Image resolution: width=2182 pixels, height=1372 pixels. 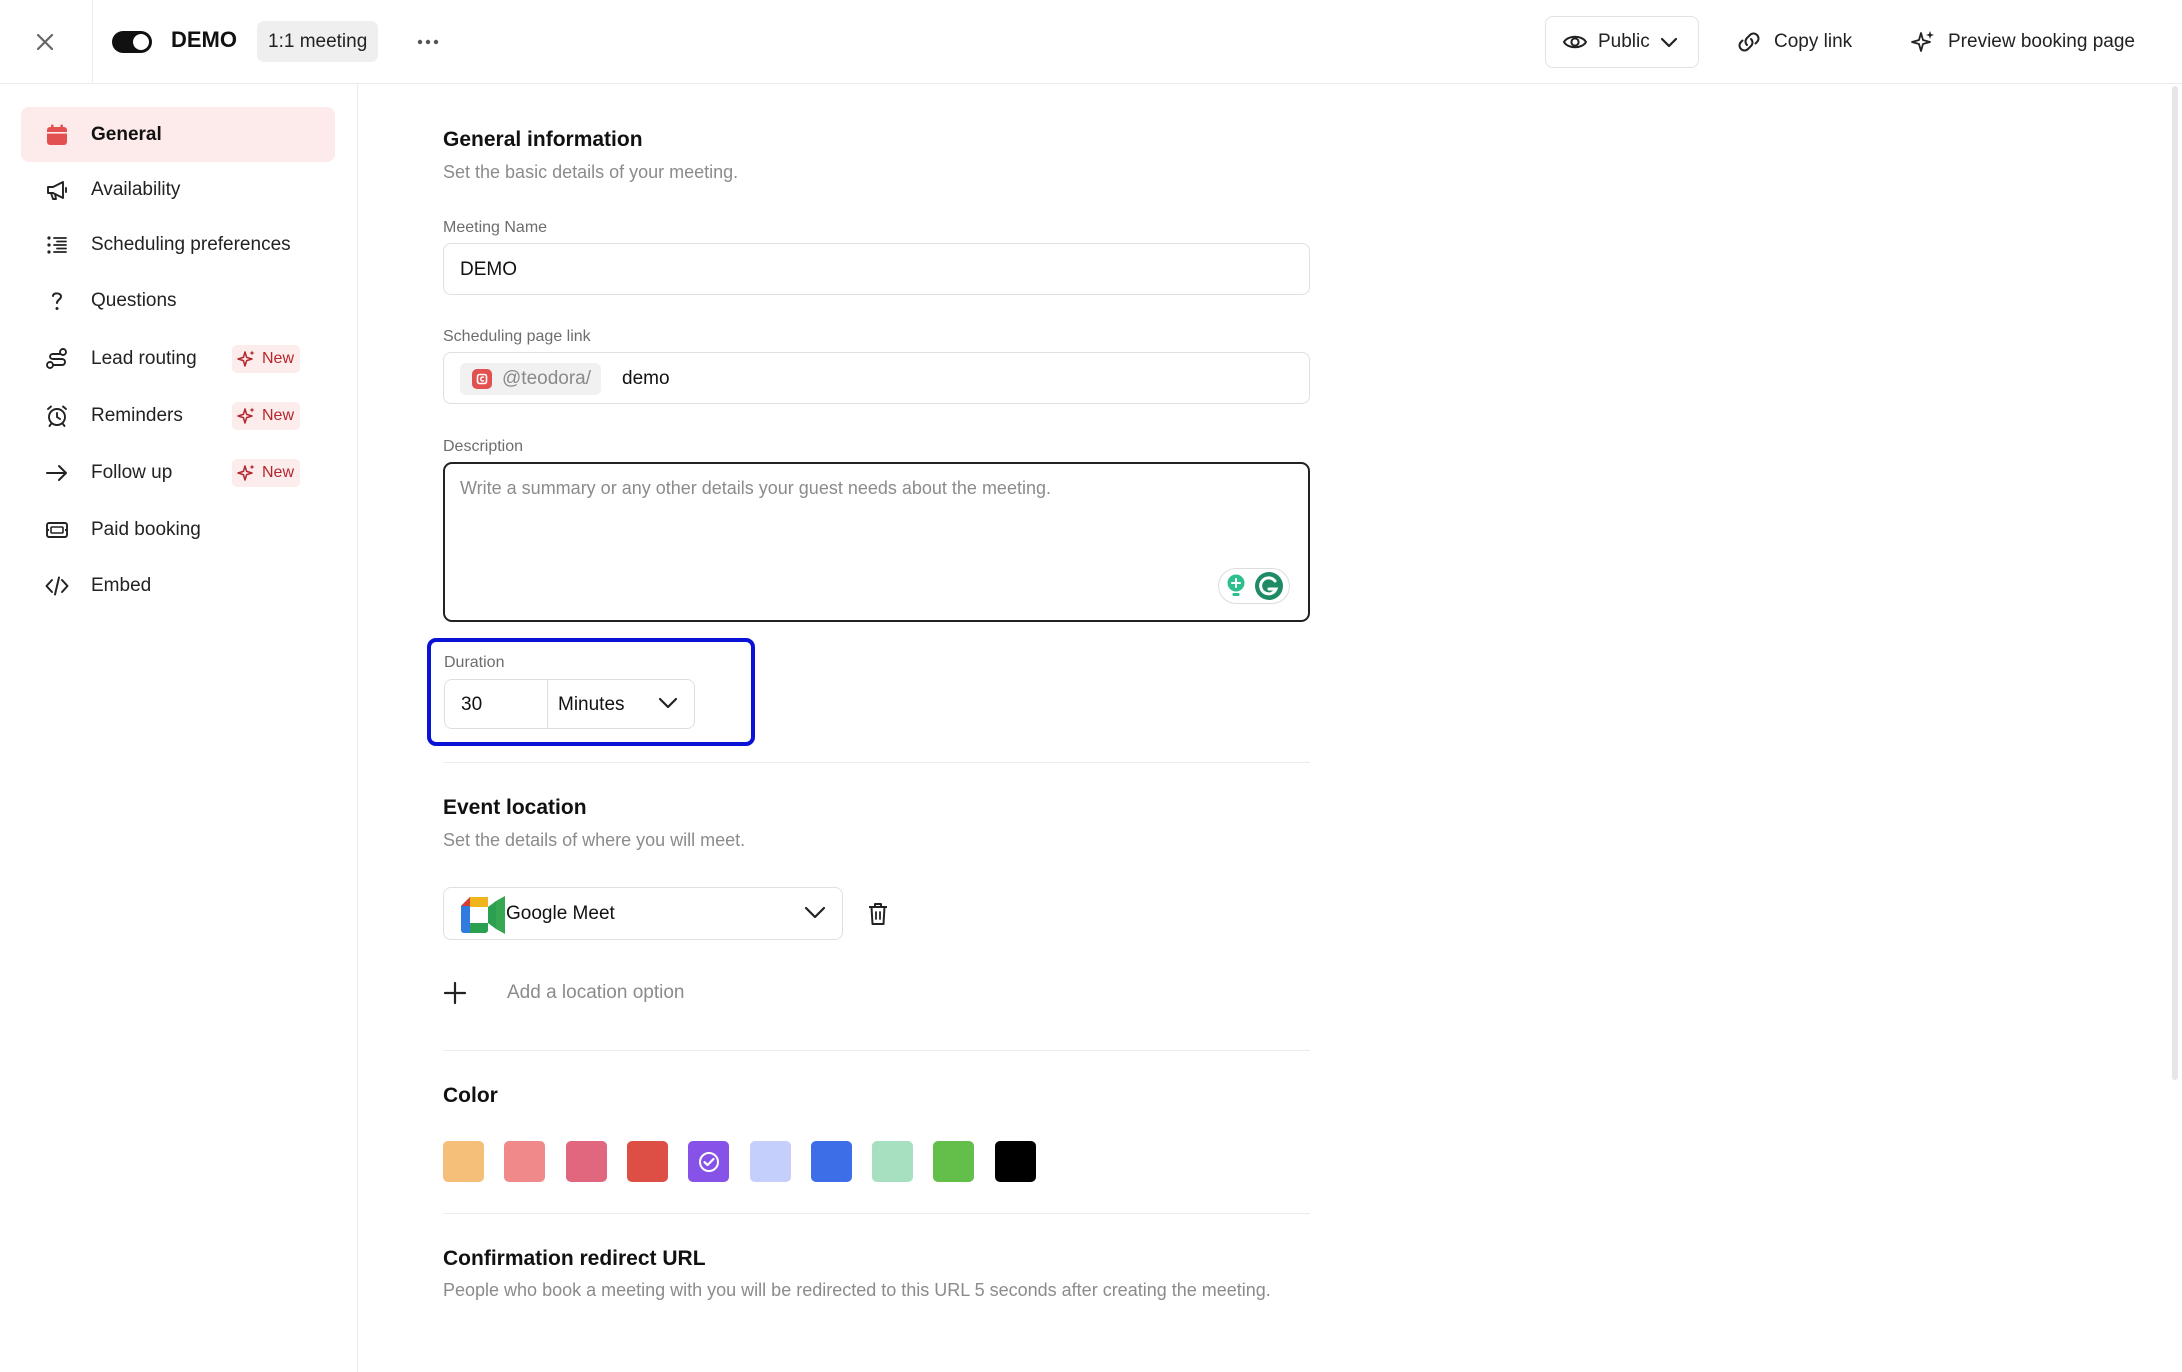 I want to click on sidebar-item-label: Paid booking, so click(x=146, y=529).